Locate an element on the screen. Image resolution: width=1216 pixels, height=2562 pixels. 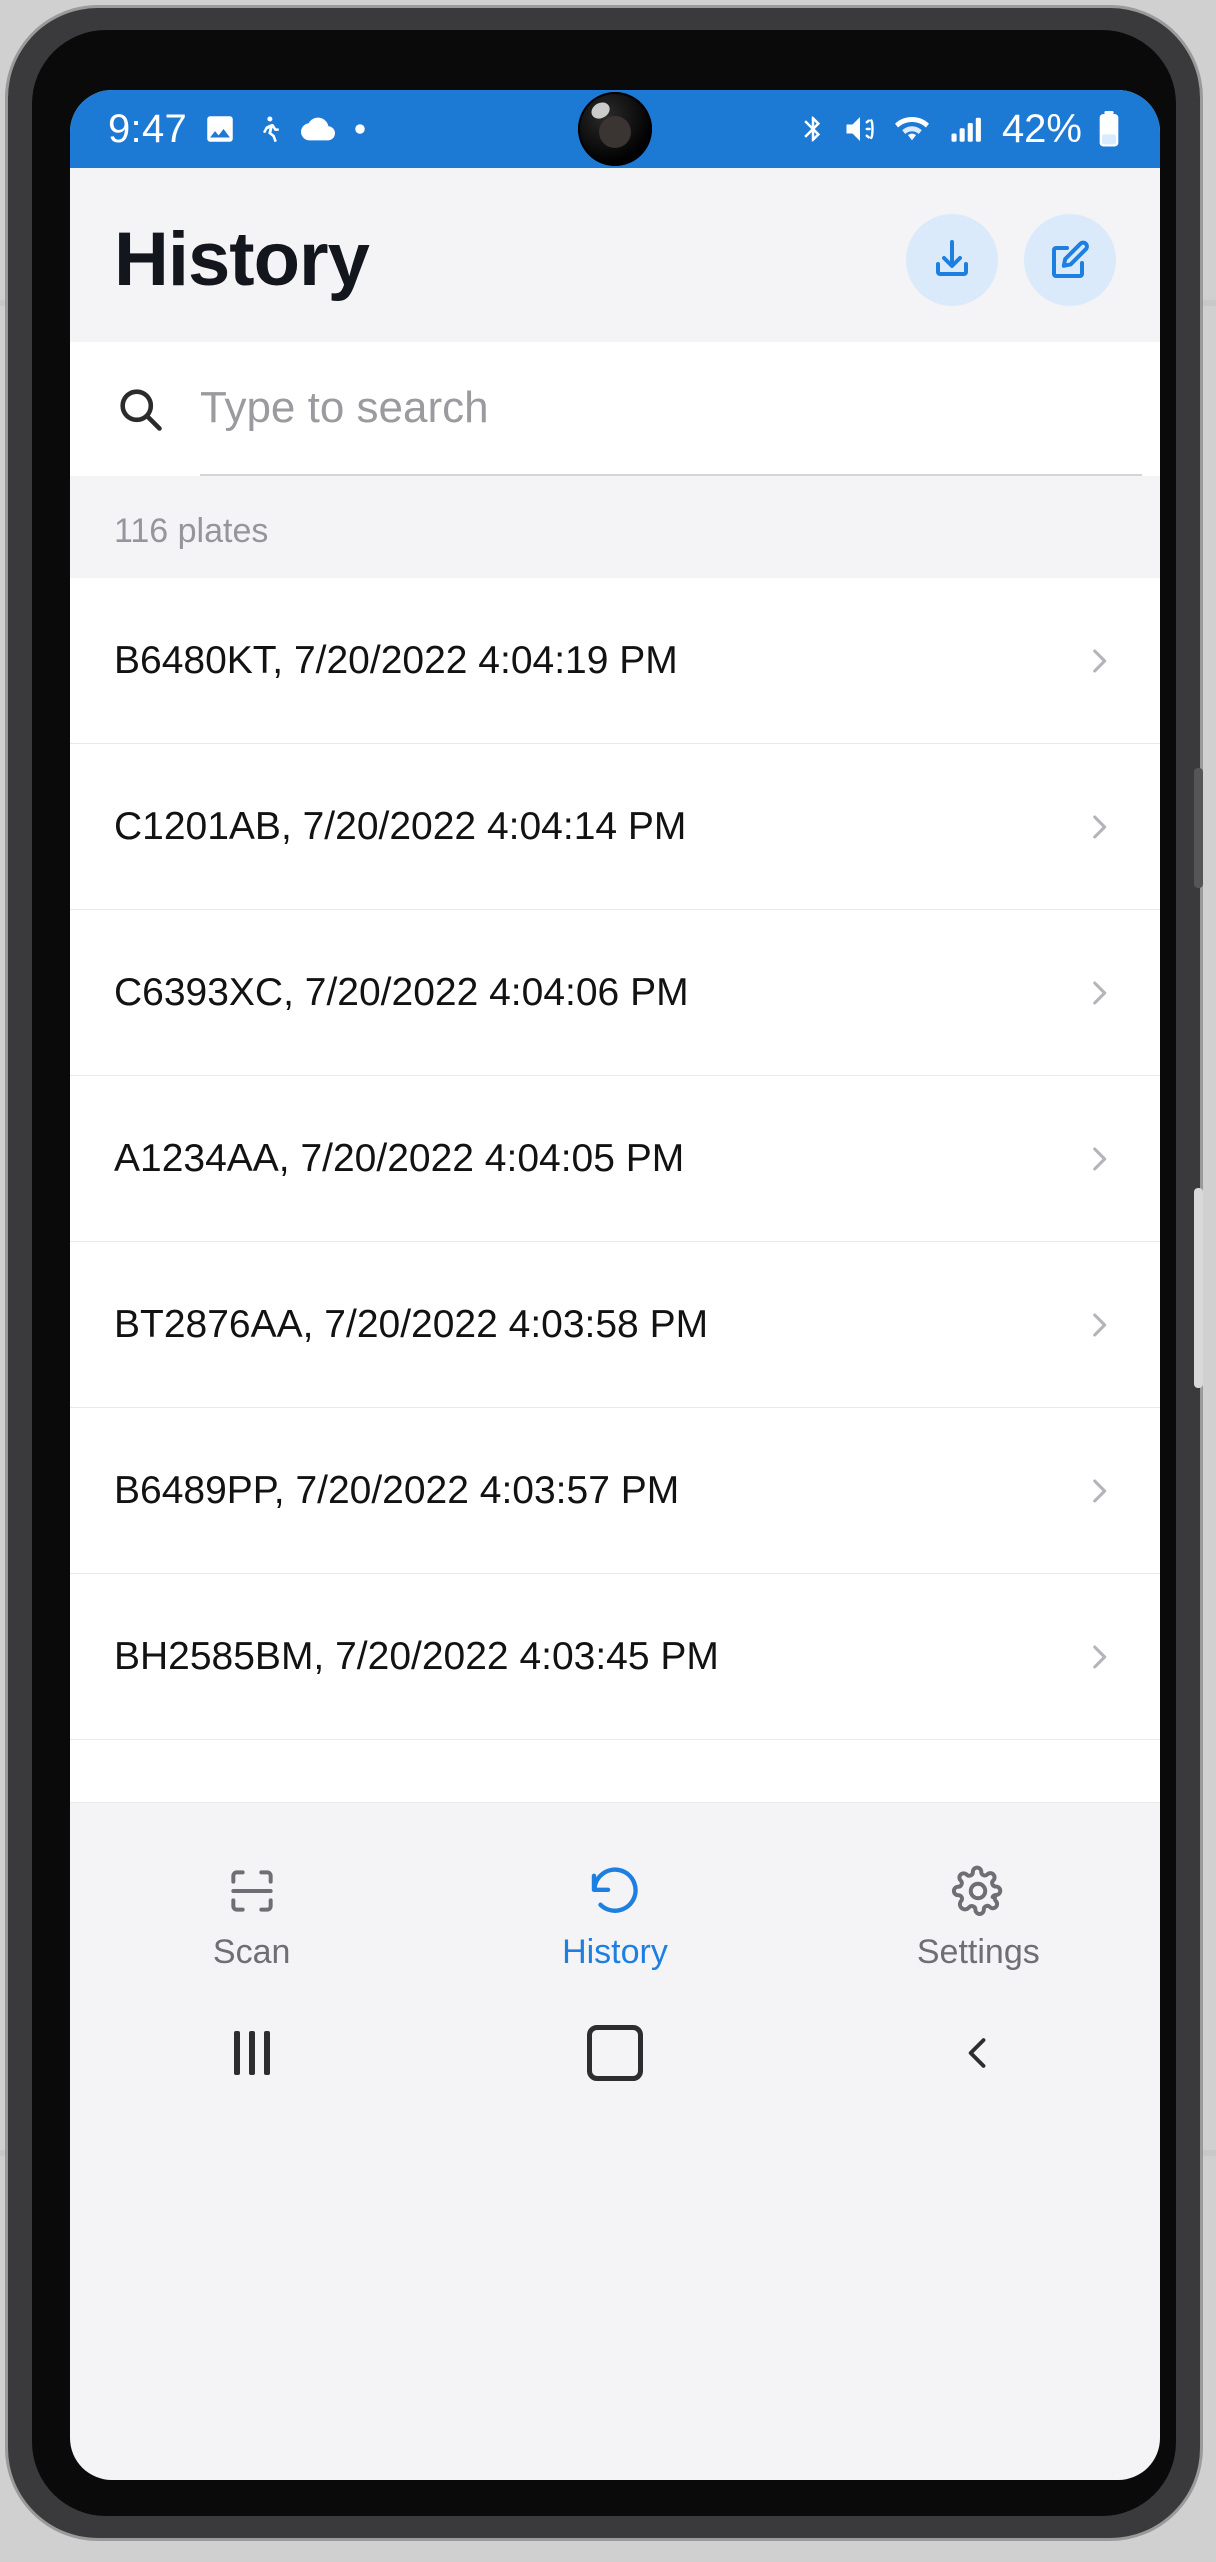
bottom-navigation: Scan History Settings is located at coordinates (615, 1914).